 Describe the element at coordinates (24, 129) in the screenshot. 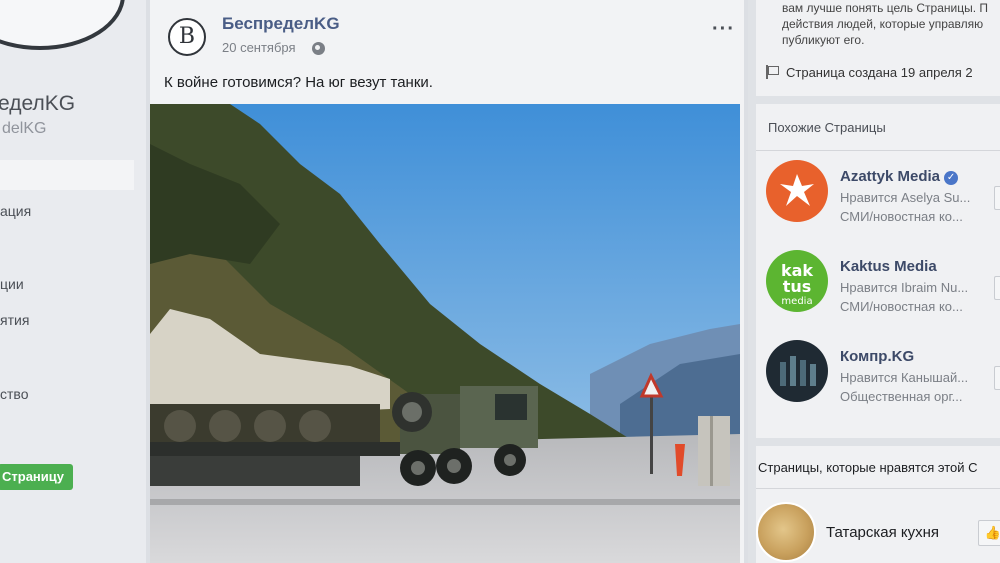

I see `page-handle: delKG` at that location.